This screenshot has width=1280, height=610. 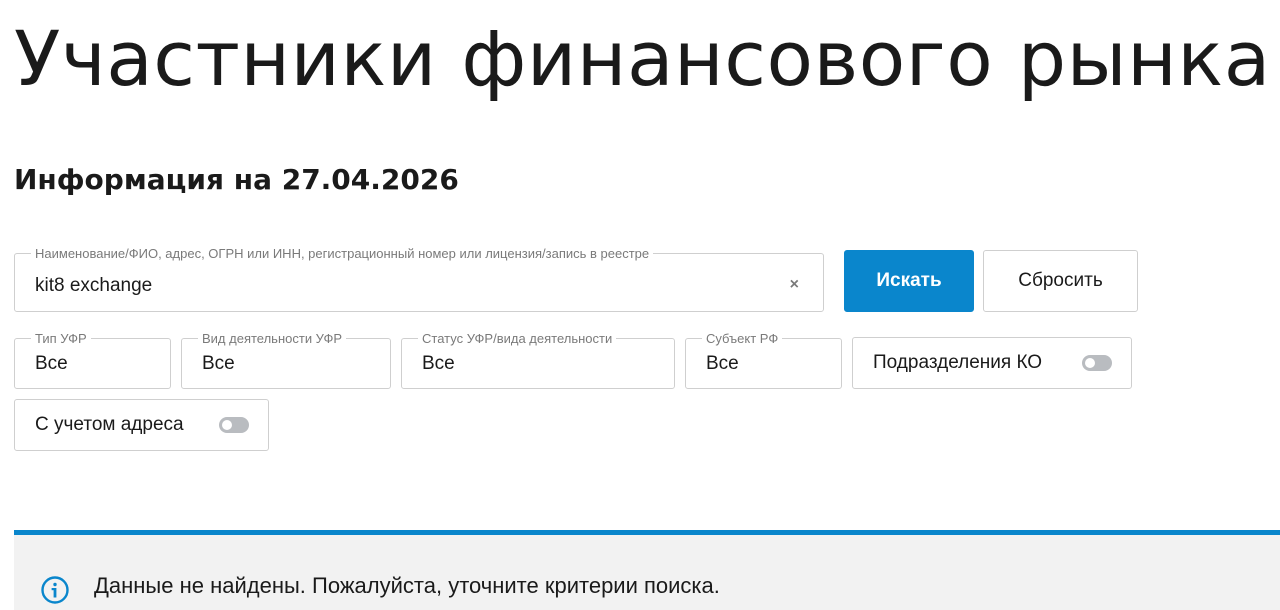 What do you see at coordinates (218, 363) in the screenshot?
I see `filter-activity-value: Все` at bounding box center [218, 363].